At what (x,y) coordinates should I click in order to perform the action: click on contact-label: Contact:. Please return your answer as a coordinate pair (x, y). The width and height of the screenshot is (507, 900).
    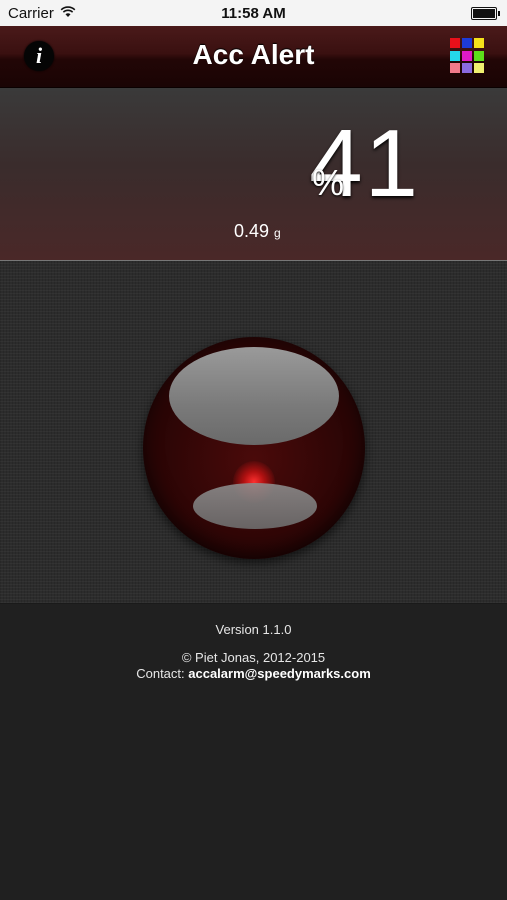
    Looking at the image, I should click on (162, 673).